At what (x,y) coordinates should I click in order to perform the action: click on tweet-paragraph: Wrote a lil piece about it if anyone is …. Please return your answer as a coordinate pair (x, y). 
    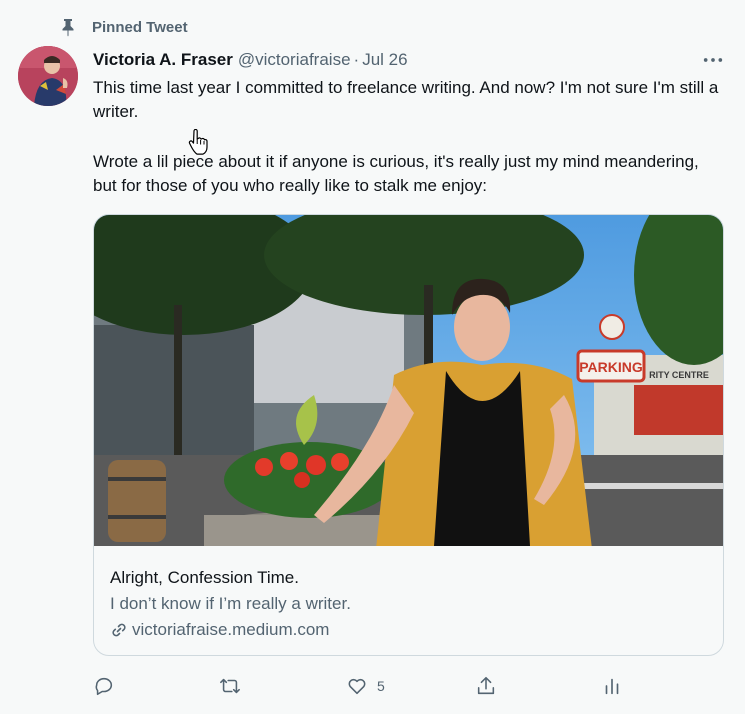
    Looking at the image, I should click on (396, 173).